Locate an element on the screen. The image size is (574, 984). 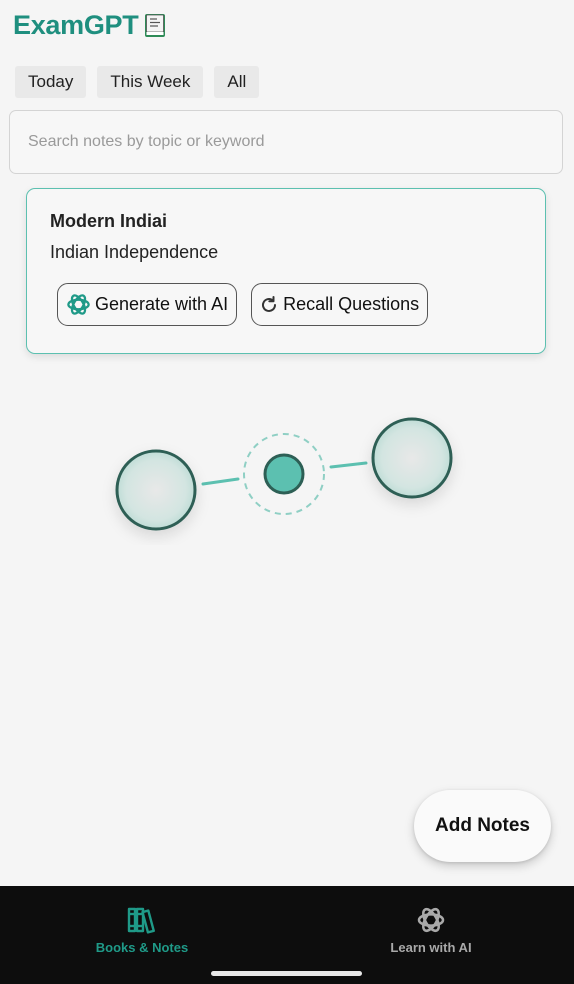
recall-questions-button: Recall Questions is located at coordinates (340, 304).